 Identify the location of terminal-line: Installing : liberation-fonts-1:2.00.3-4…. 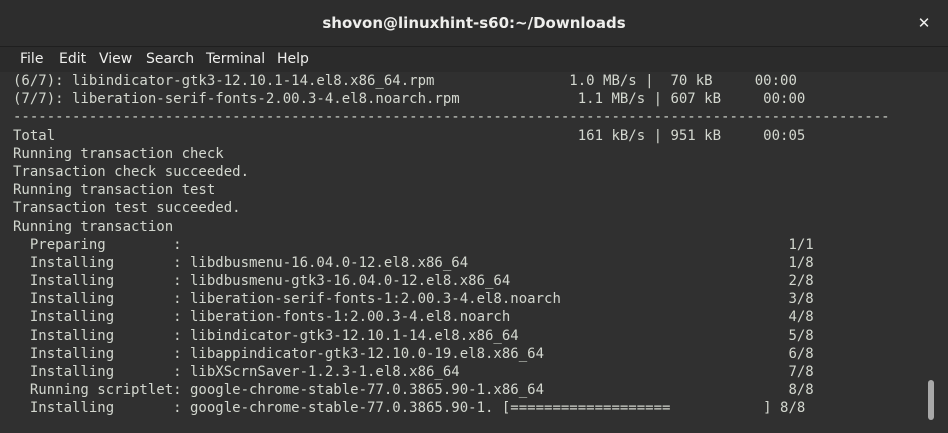
(413, 317).